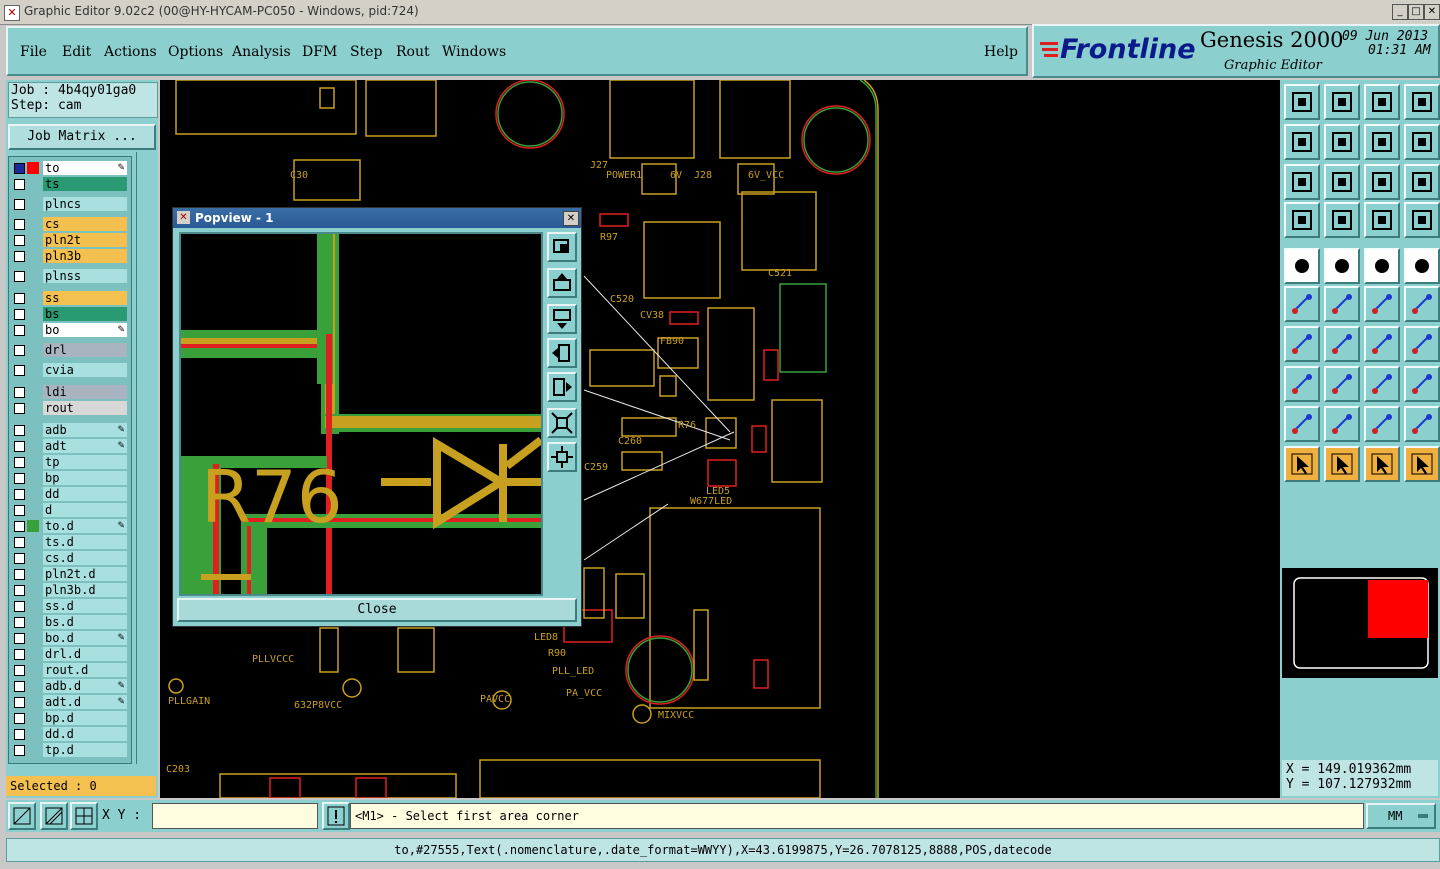 Image resolution: width=1440 pixels, height=869 pixels. What do you see at coordinates (261, 52) in the screenshot?
I see `menu-analysis: Analysis` at bounding box center [261, 52].